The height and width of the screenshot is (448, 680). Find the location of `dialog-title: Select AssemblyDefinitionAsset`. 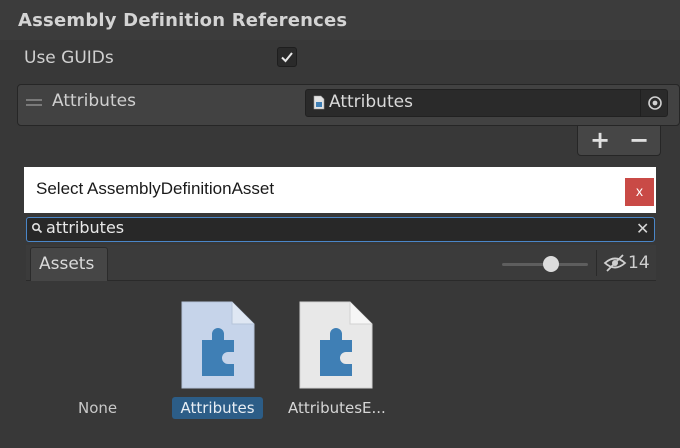

dialog-title: Select AssemblyDefinitionAsset is located at coordinates (155, 188).